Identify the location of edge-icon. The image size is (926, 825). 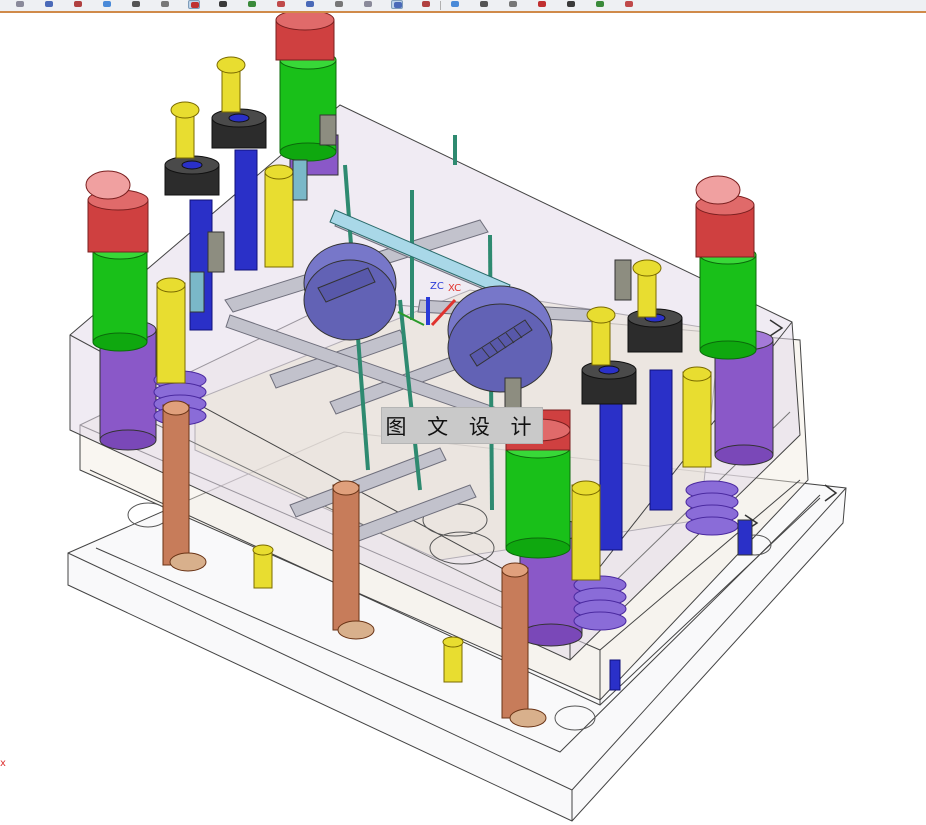
(542, 4).